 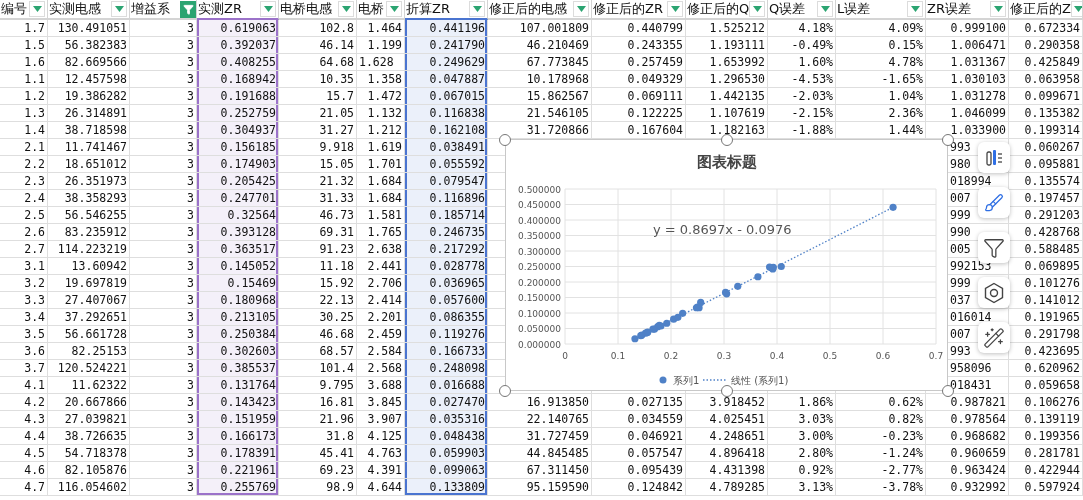 I want to click on table-cell: 3.2, so click(x=34, y=283).